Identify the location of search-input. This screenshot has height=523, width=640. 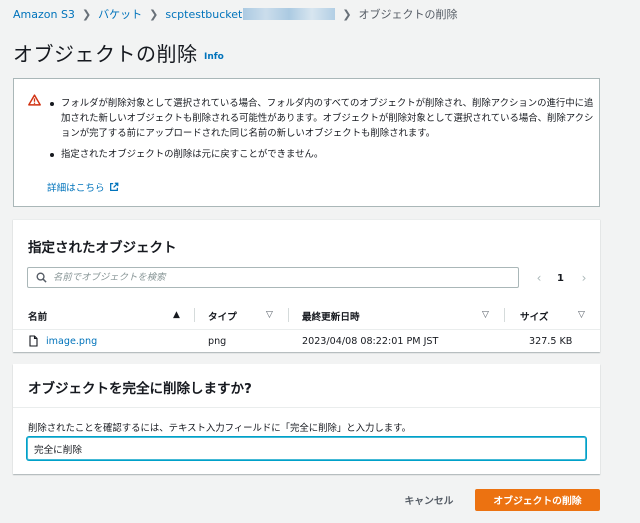
(283, 277).